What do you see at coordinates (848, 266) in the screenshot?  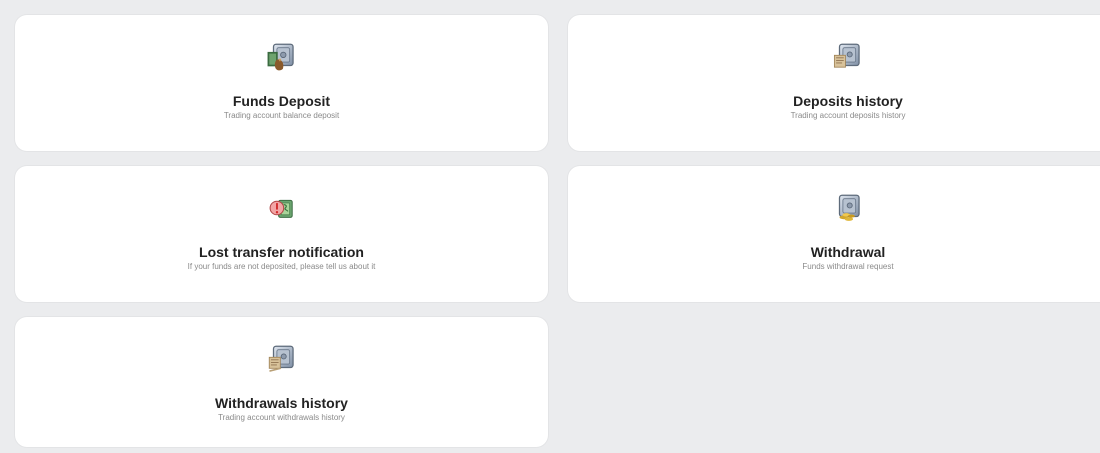 I see `card-subtitle: Funds withdrawal request` at bounding box center [848, 266].